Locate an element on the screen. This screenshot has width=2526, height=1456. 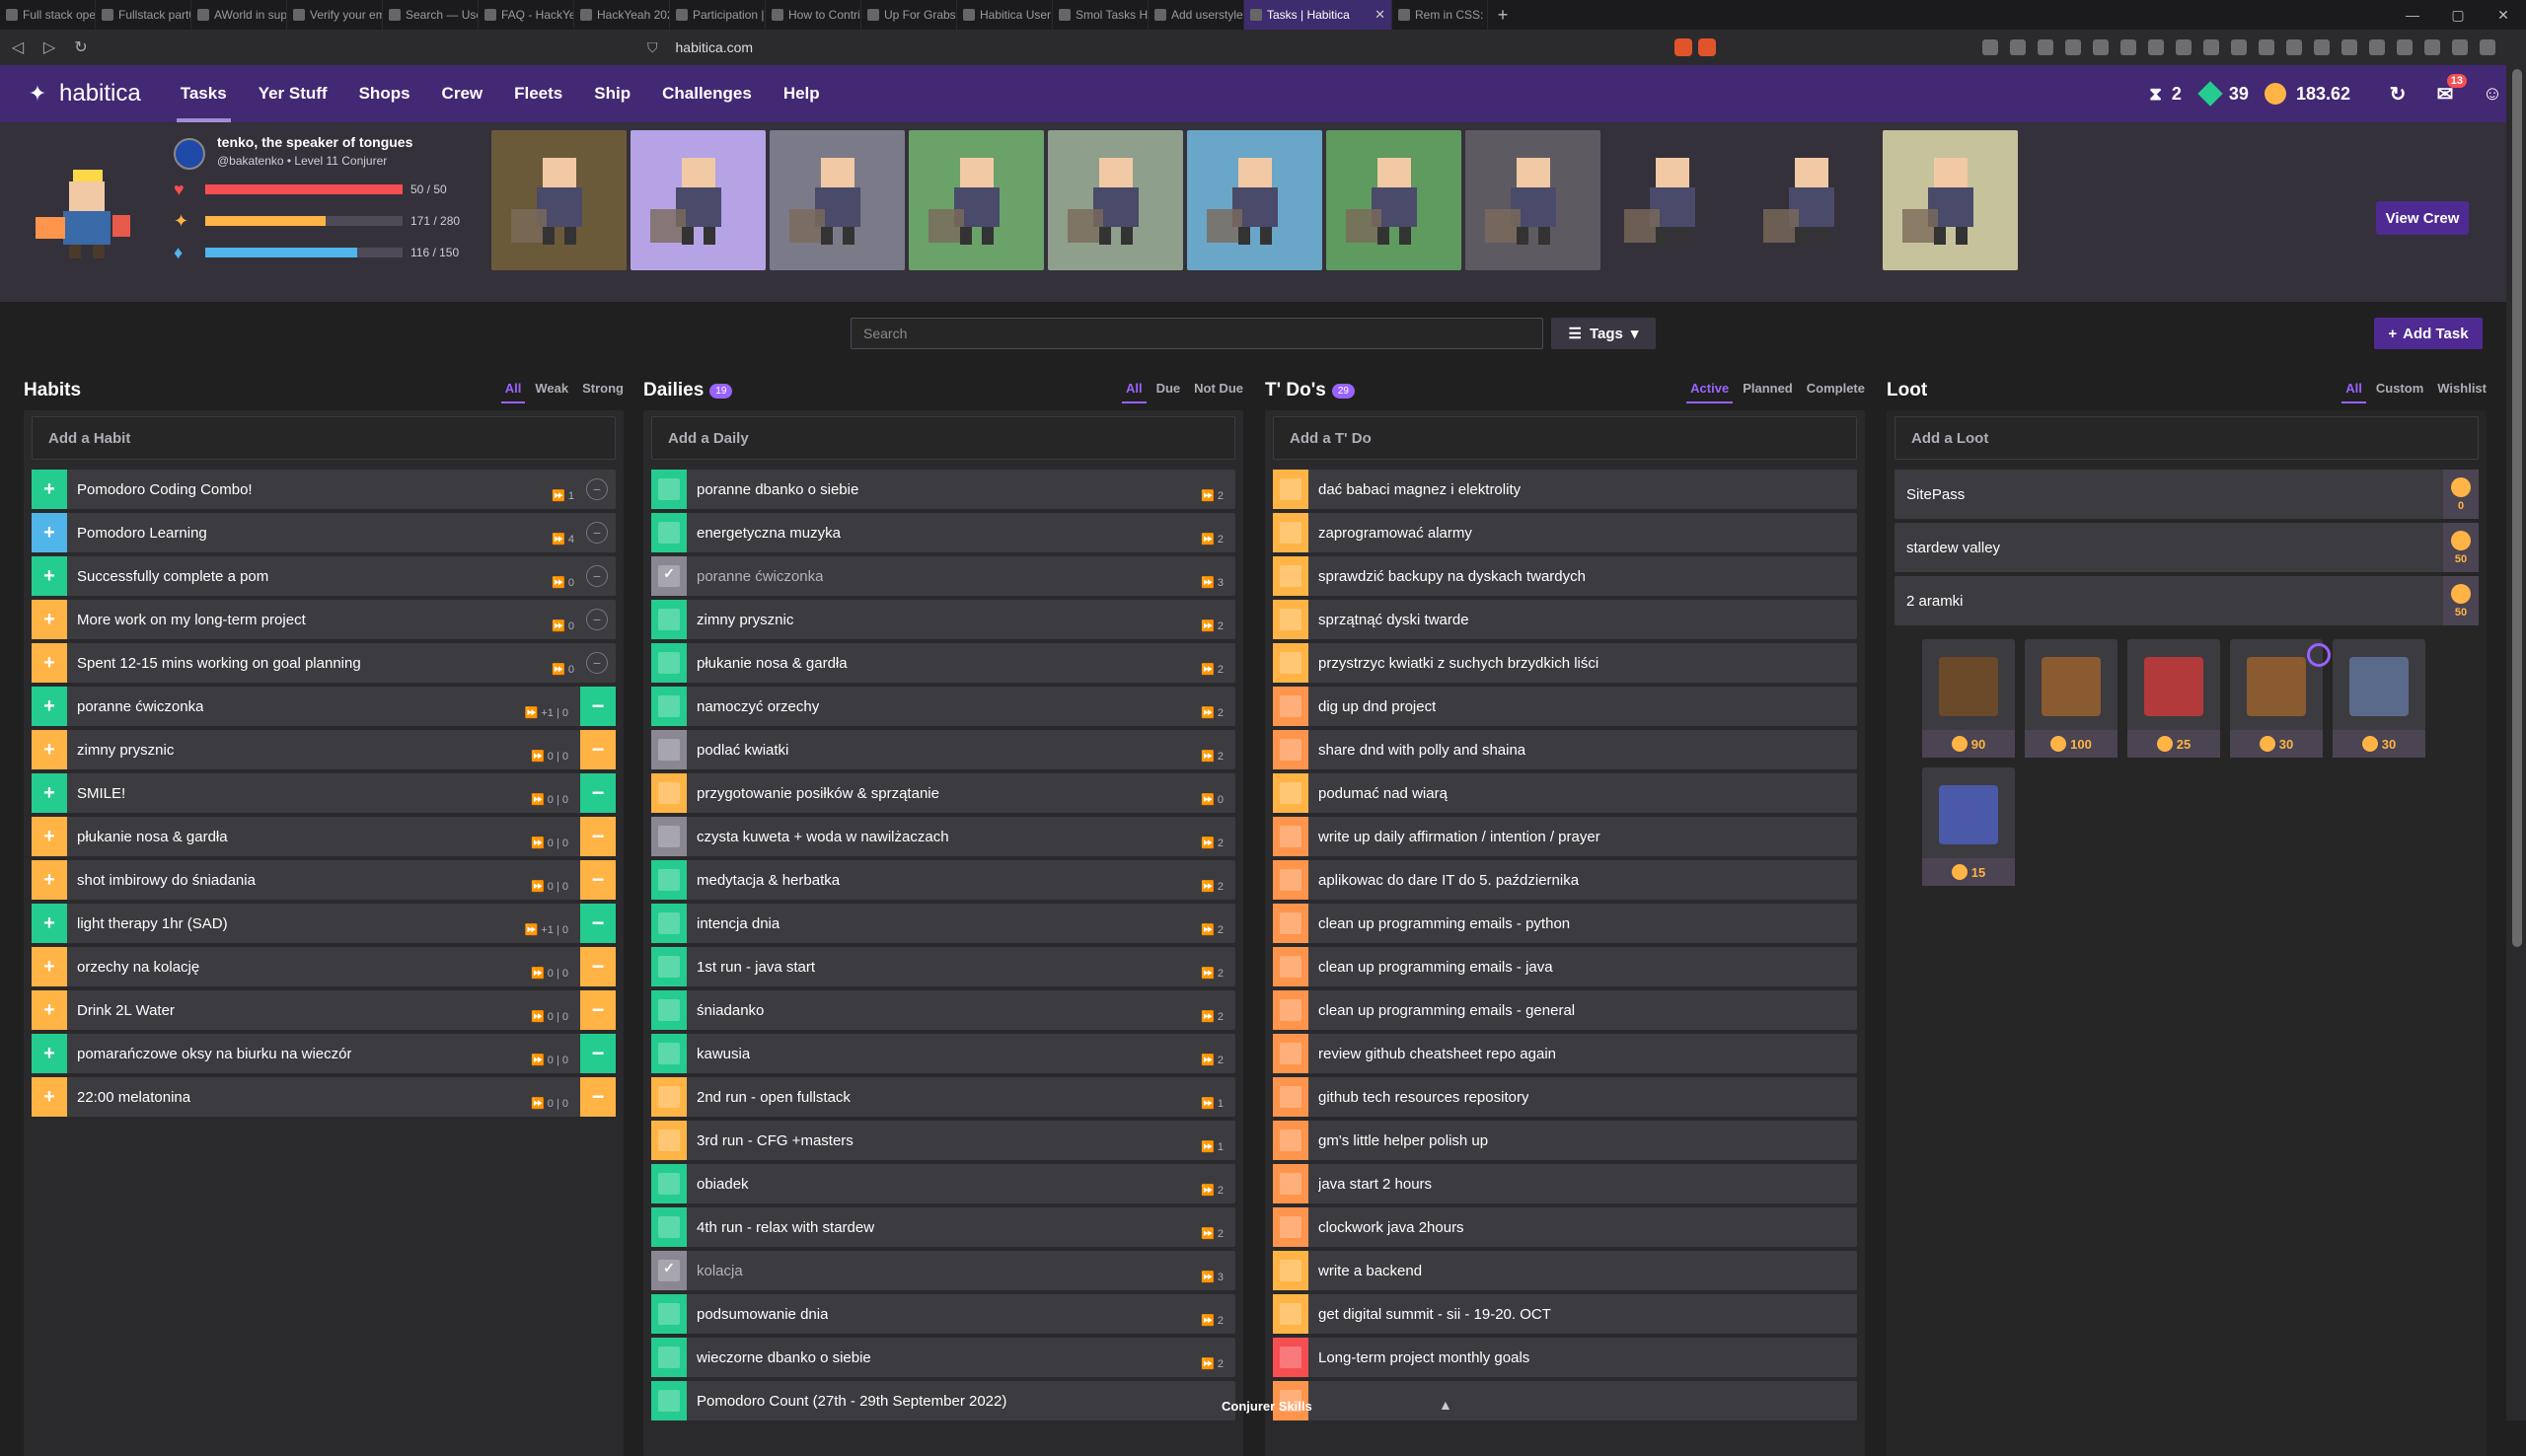
daily-title: śniadanko is located at coordinates (730, 1010).